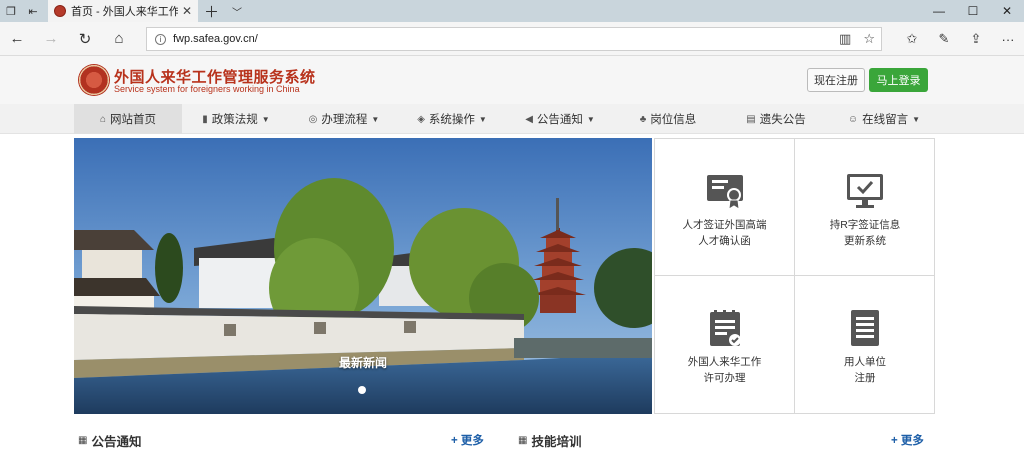 This screenshot has width=1024, height=460. I want to click on nav-label: 系统操作, so click(451, 120).